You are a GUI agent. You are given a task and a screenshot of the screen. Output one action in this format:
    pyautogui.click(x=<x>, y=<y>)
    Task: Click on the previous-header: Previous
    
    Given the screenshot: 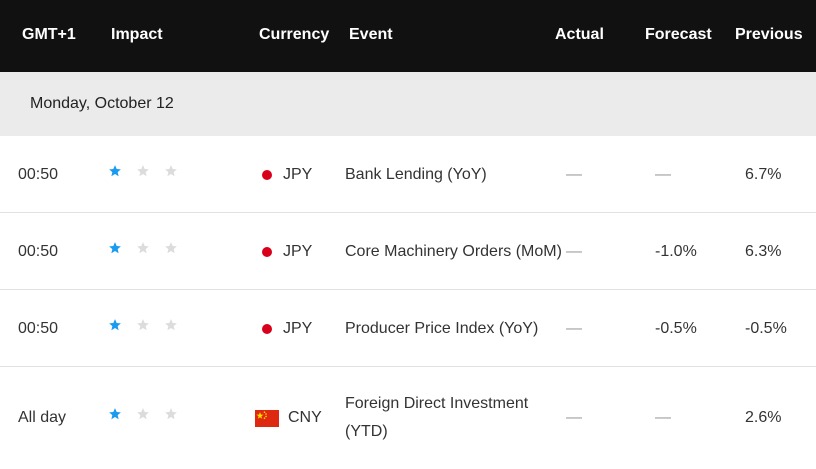 What is the action you would take?
    pyautogui.click(x=769, y=34)
    